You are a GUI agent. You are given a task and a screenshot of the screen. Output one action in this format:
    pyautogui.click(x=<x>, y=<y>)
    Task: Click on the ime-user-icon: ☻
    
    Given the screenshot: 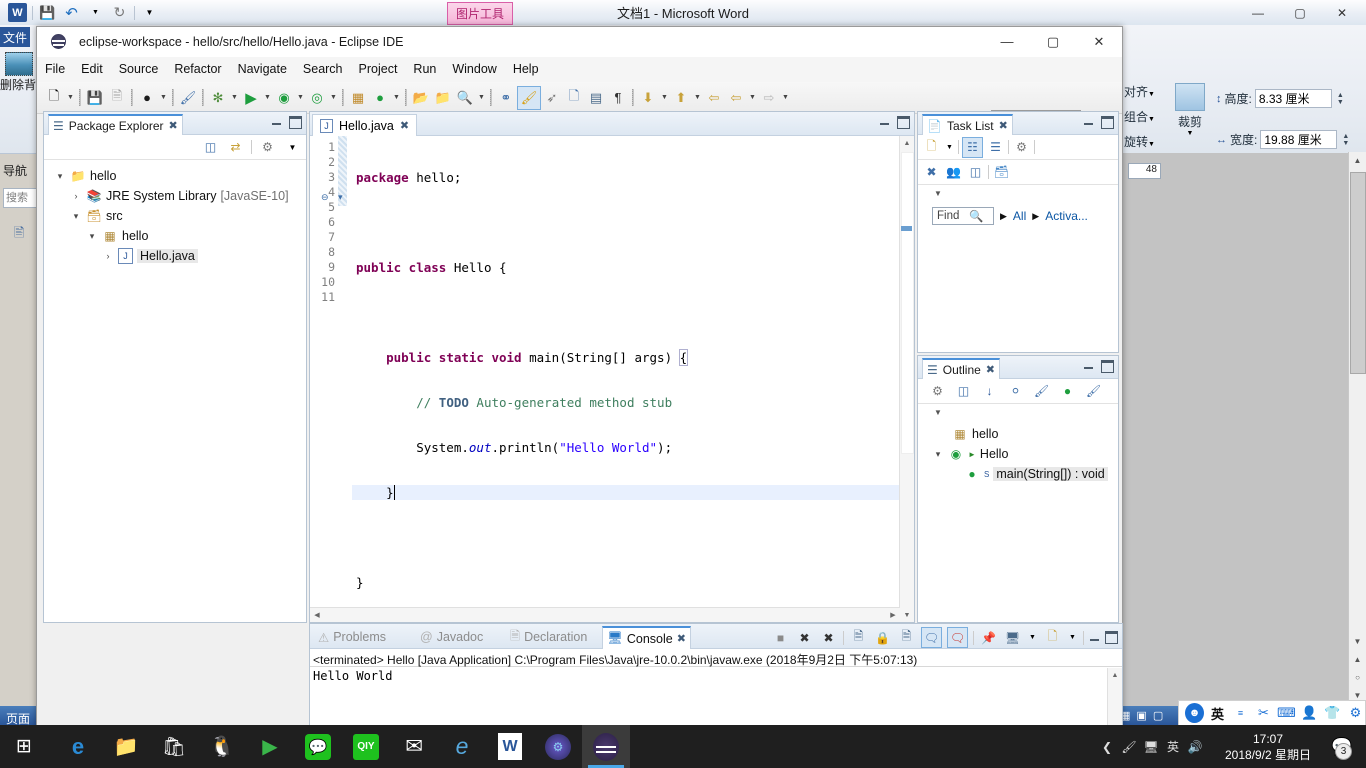 What is the action you would take?
    pyautogui.click(x=1194, y=713)
    